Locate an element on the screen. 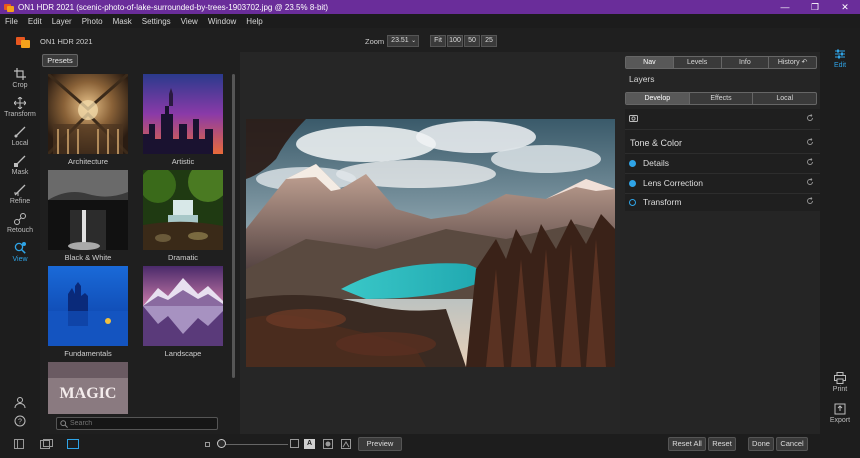 The height and width of the screenshot is (458, 860). sliders-icon is located at coordinates (840, 54).